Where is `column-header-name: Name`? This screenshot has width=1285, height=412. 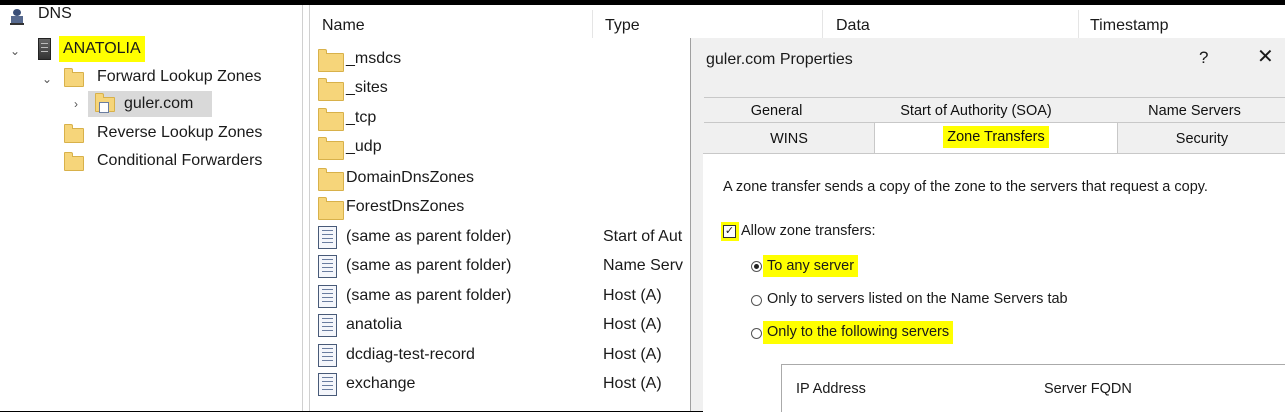
column-header-name: Name is located at coordinates (343, 26).